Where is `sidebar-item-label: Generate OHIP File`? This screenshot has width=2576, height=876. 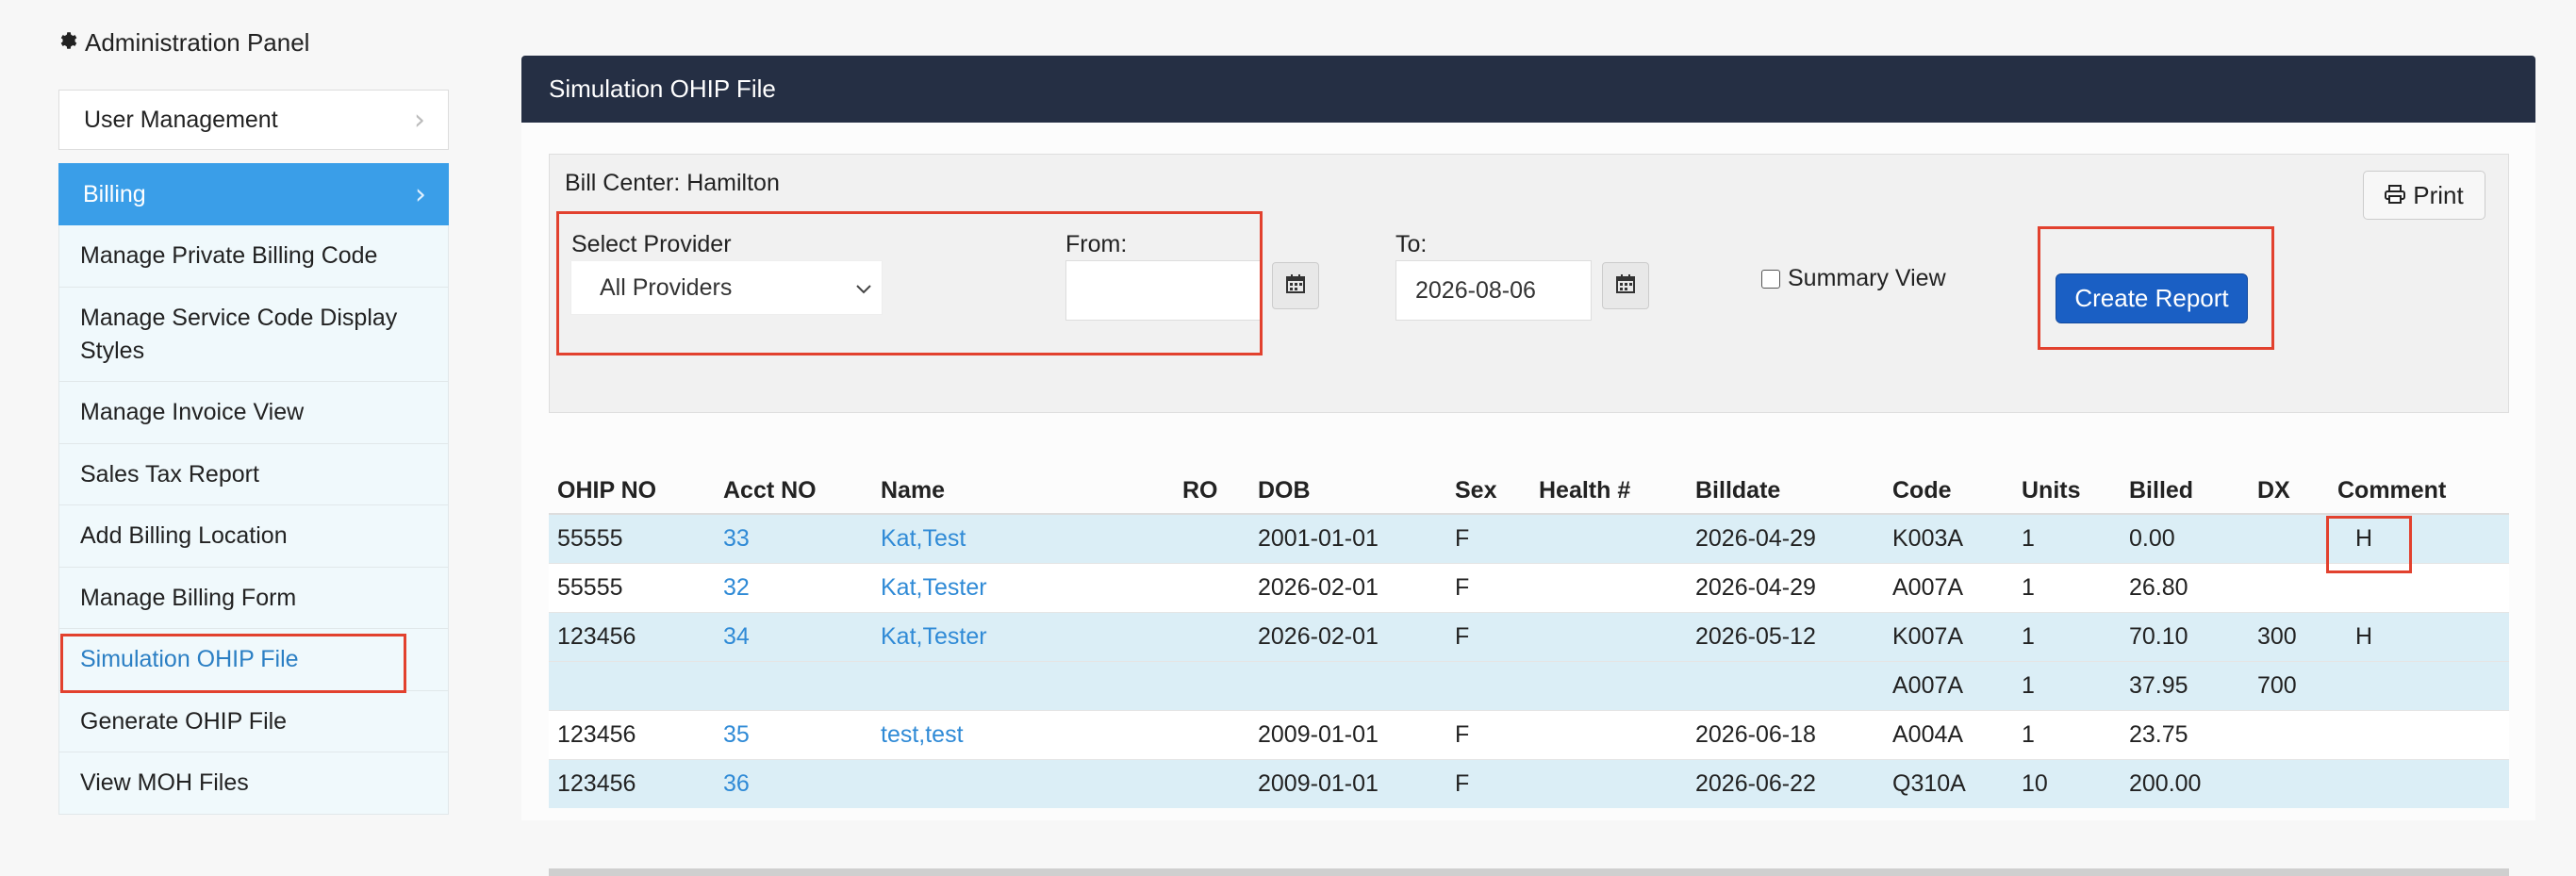
sidebar-item-label: Generate OHIP File is located at coordinates (184, 721).